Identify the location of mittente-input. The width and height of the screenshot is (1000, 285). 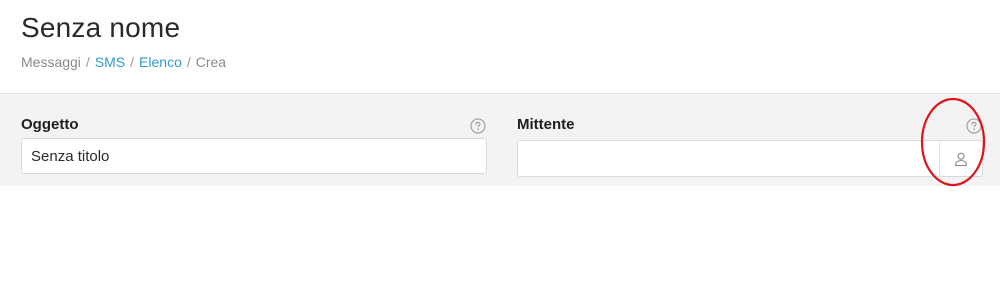
(728, 158).